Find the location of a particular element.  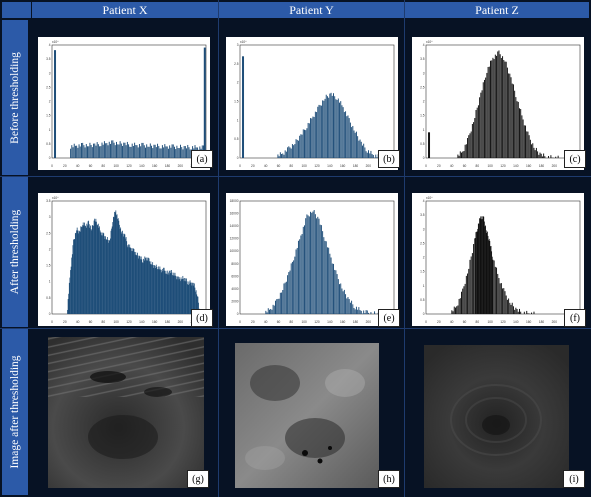

x-tick-label: 60 is located at coordinates (91, 166).